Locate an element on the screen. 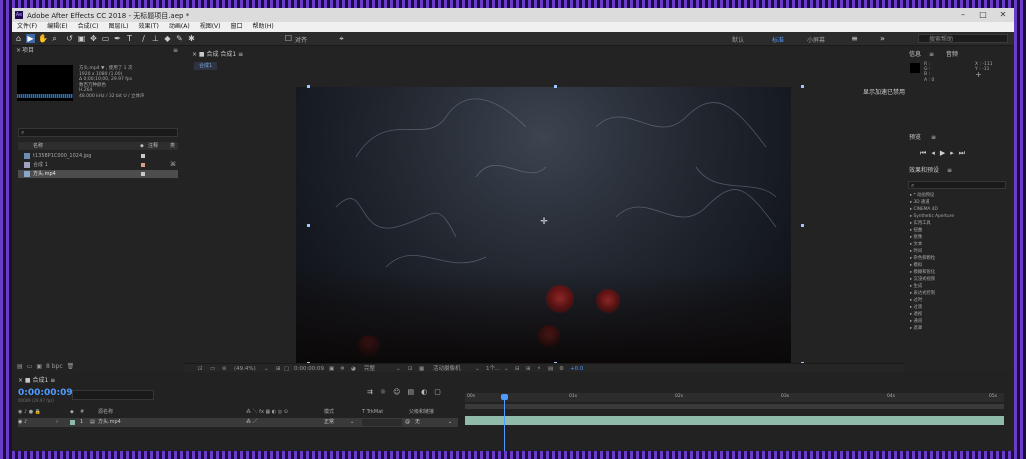 The image size is (1026, 459). layer-row: ◉ ♪ › 1 ▤ 方头.mp4 ⁂ ／ 正常 ⌄ @ 无 ⌄ is located at coordinates (238, 422).